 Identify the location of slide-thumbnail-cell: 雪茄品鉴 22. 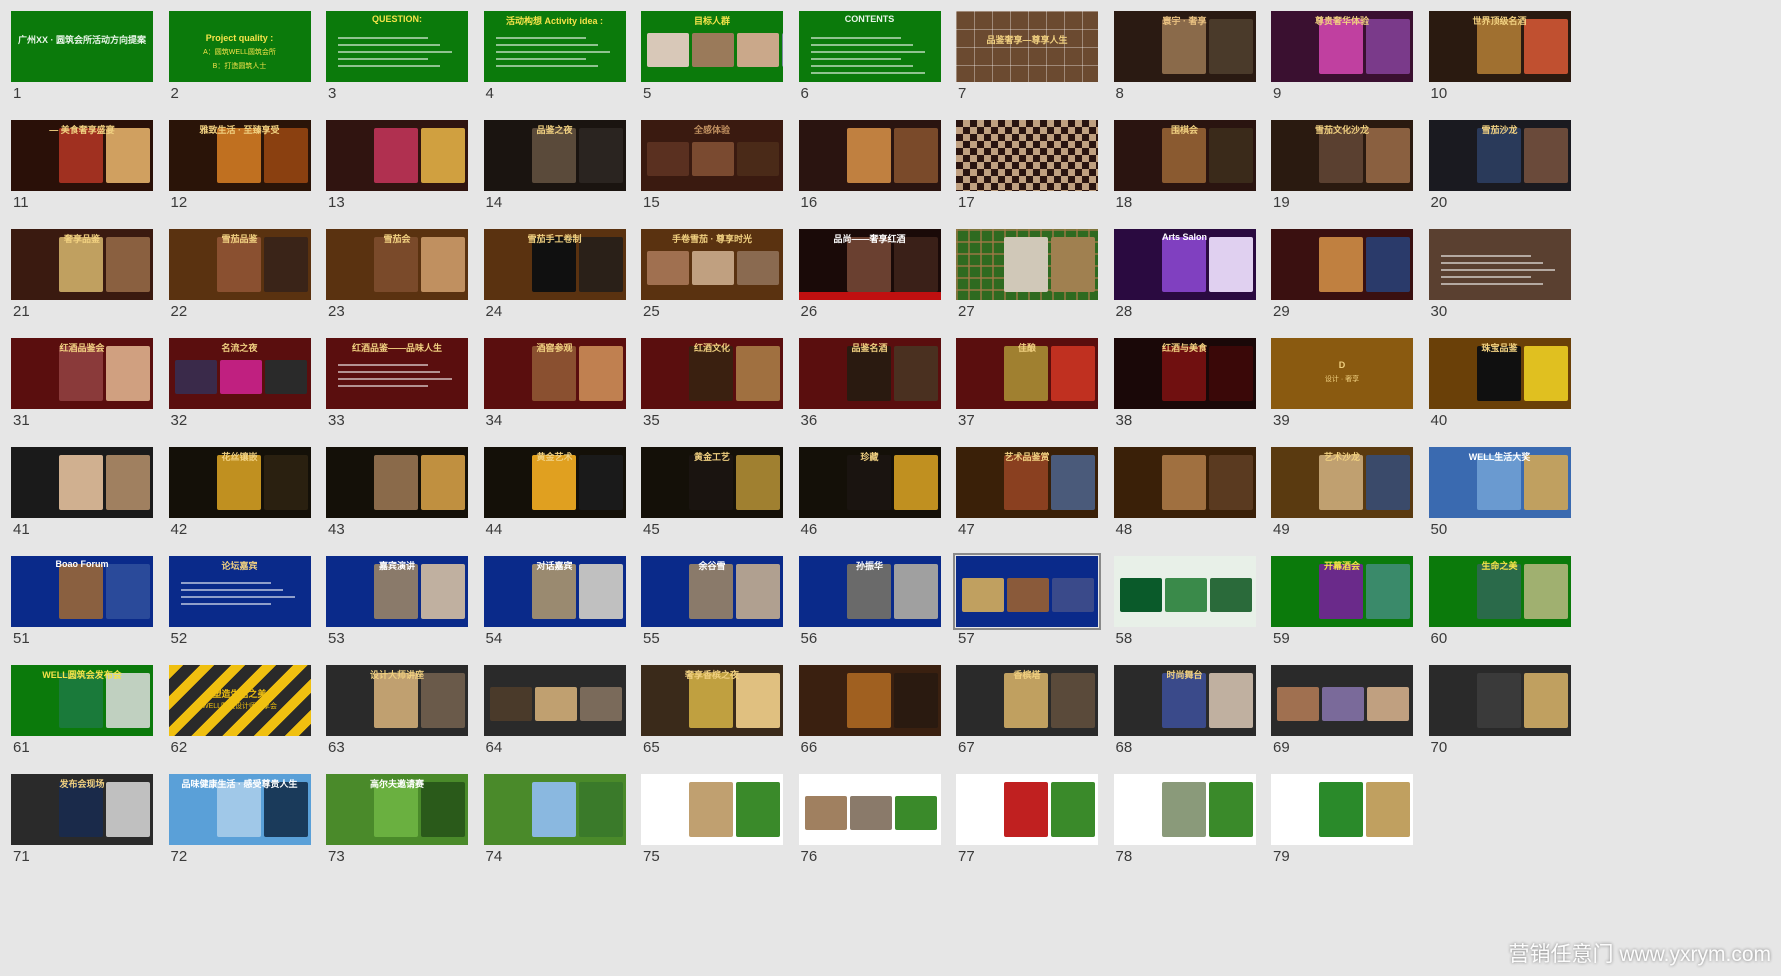
(238, 277).